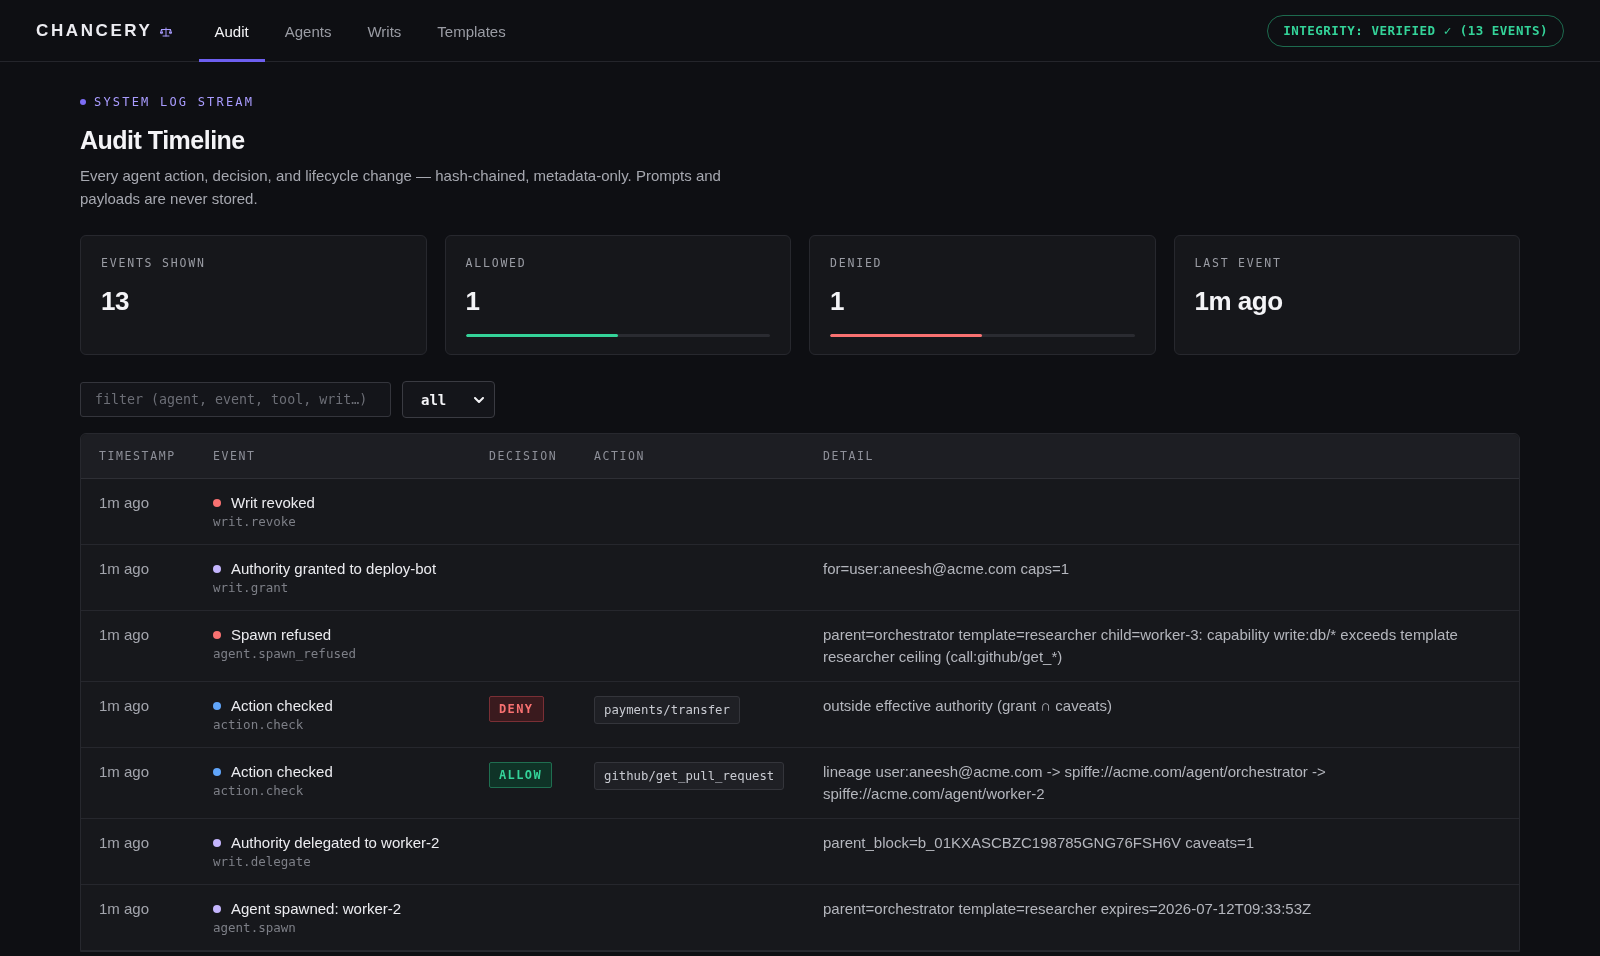 The height and width of the screenshot is (956, 1600). What do you see at coordinates (1075, 783) in the screenshot?
I see `detail-text: lineage user:aneesh@acme.com -> spiffe://acme.com/agent/orchestrator -> spiffe://acme.com/agent/worker-2` at bounding box center [1075, 783].